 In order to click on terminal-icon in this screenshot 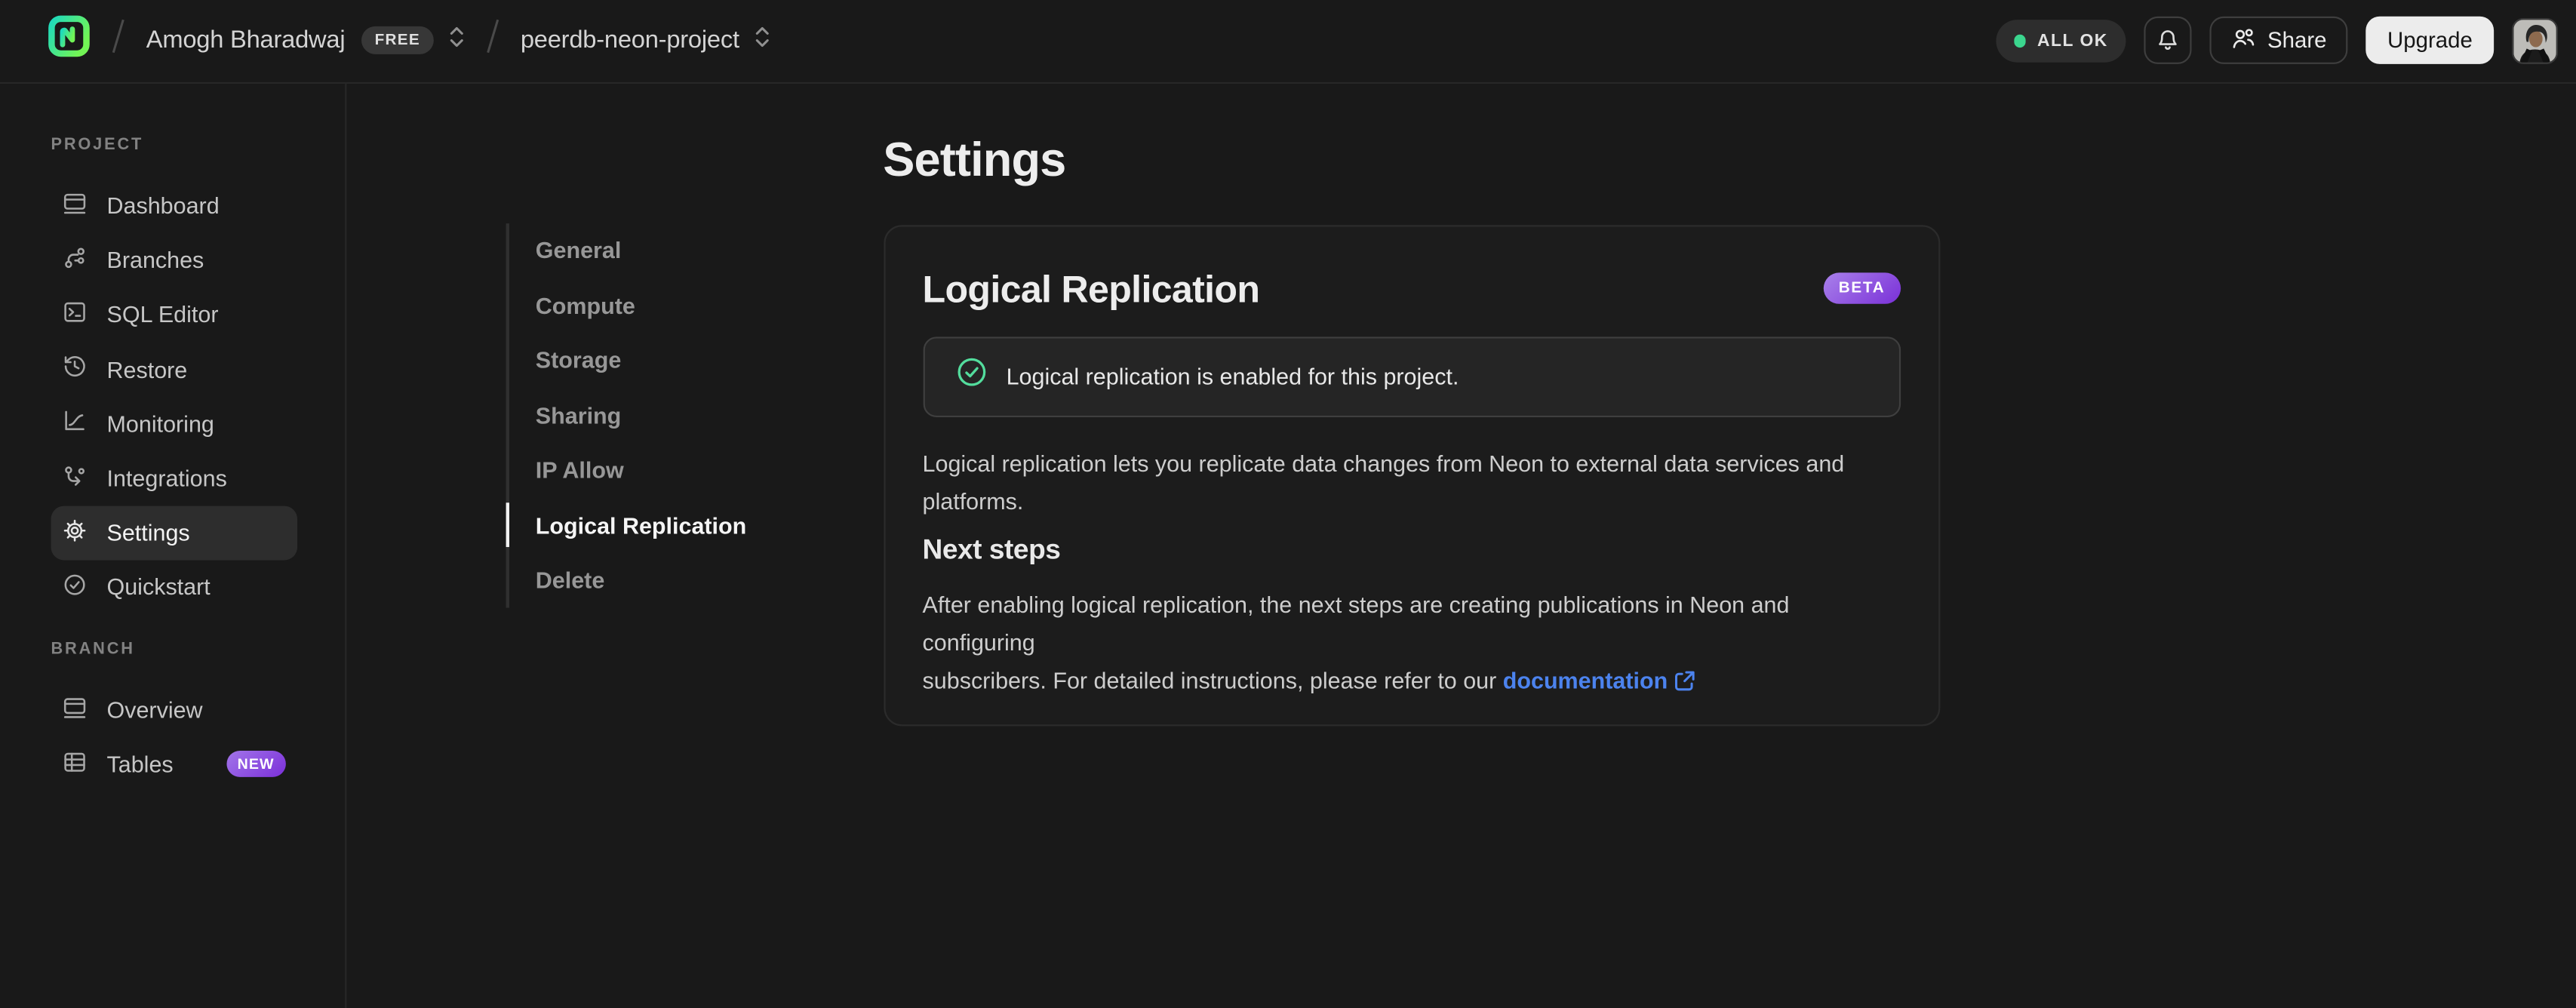, I will do `click(75, 314)`.